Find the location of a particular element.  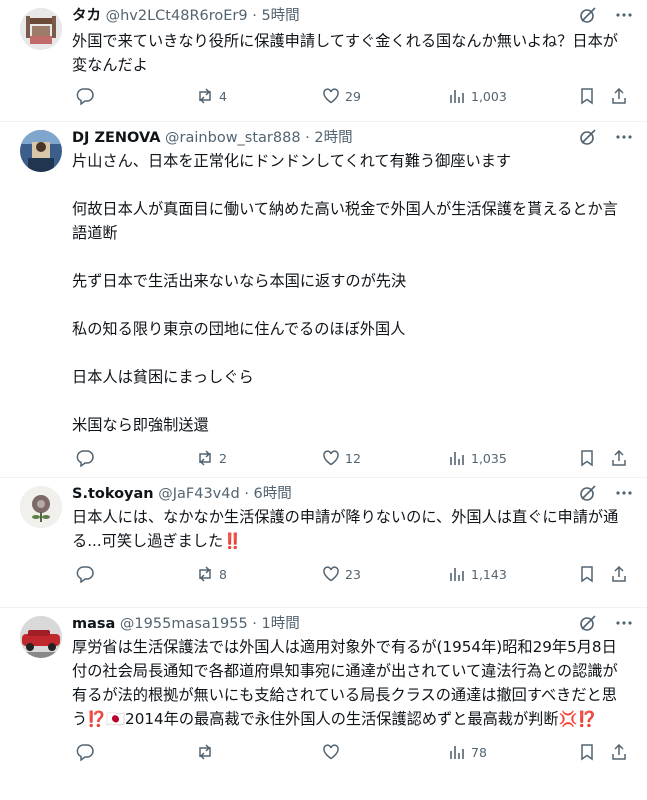

like-button: 29 is located at coordinates (341, 96).